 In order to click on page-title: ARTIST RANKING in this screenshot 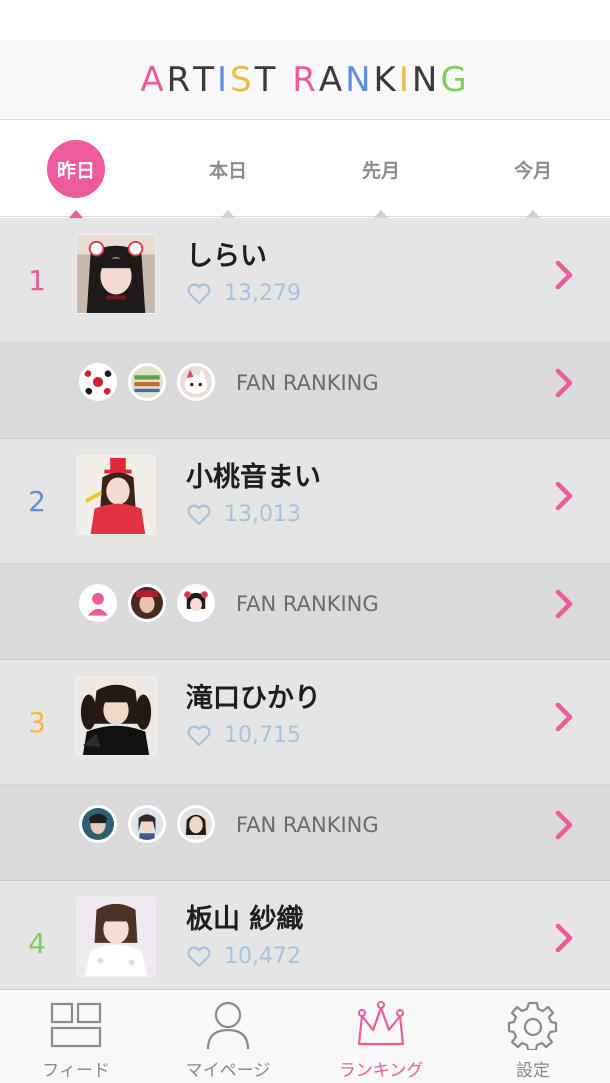, I will do `click(304, 80)`.